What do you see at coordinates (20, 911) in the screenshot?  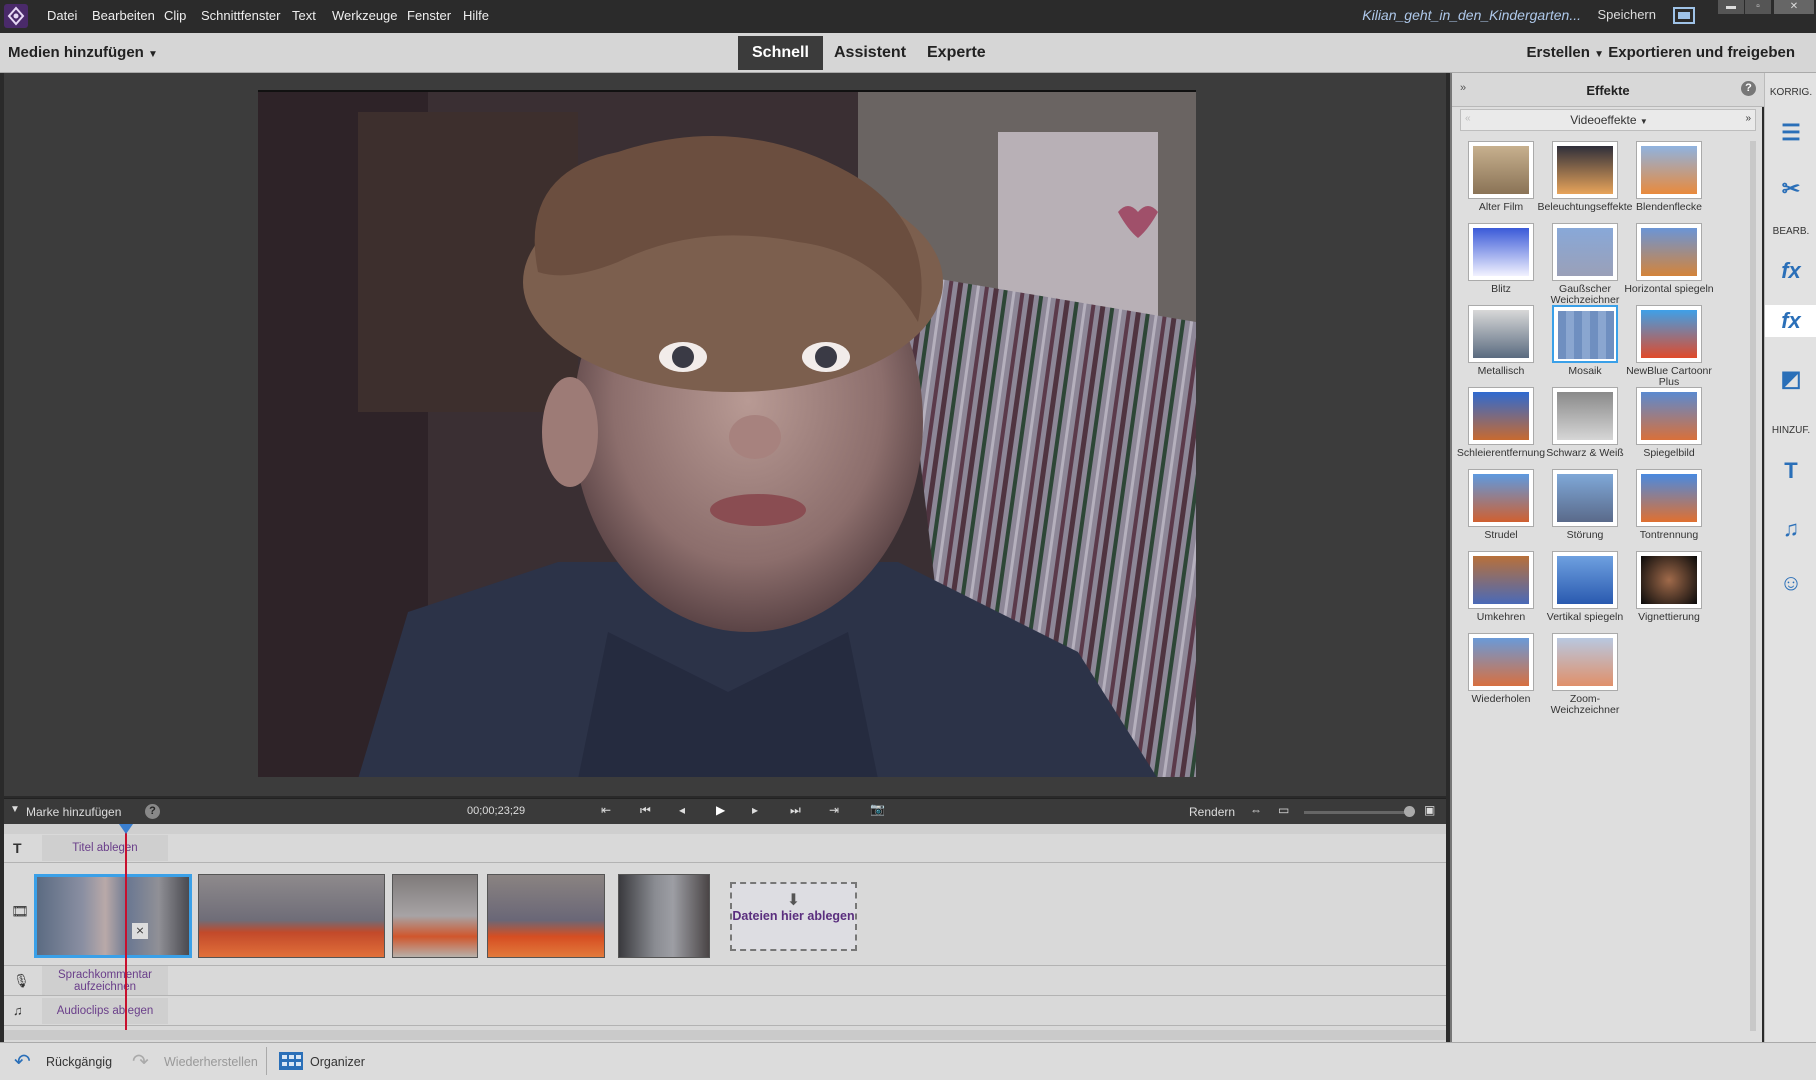 I see `film-track-icon: 🎞` at bounding box center [20, 911].